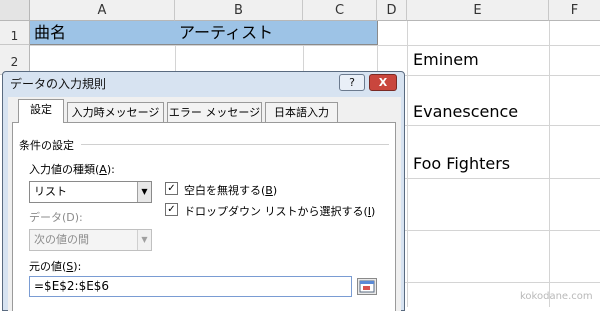 The width and height of the screenshot is (600, 311). Describe the element at coordinates (340, 10) in the screenshot. I see `column-header-c: C` at that location.